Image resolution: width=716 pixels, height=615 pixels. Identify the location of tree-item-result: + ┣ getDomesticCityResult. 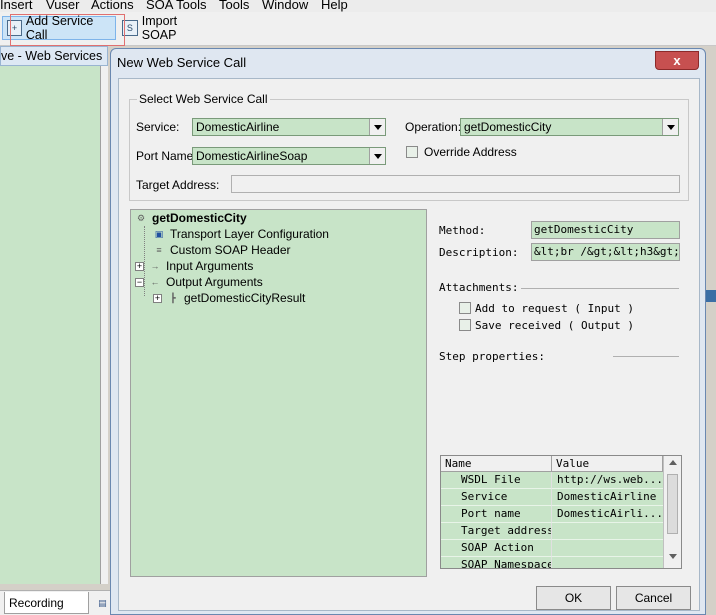
(229, 298).